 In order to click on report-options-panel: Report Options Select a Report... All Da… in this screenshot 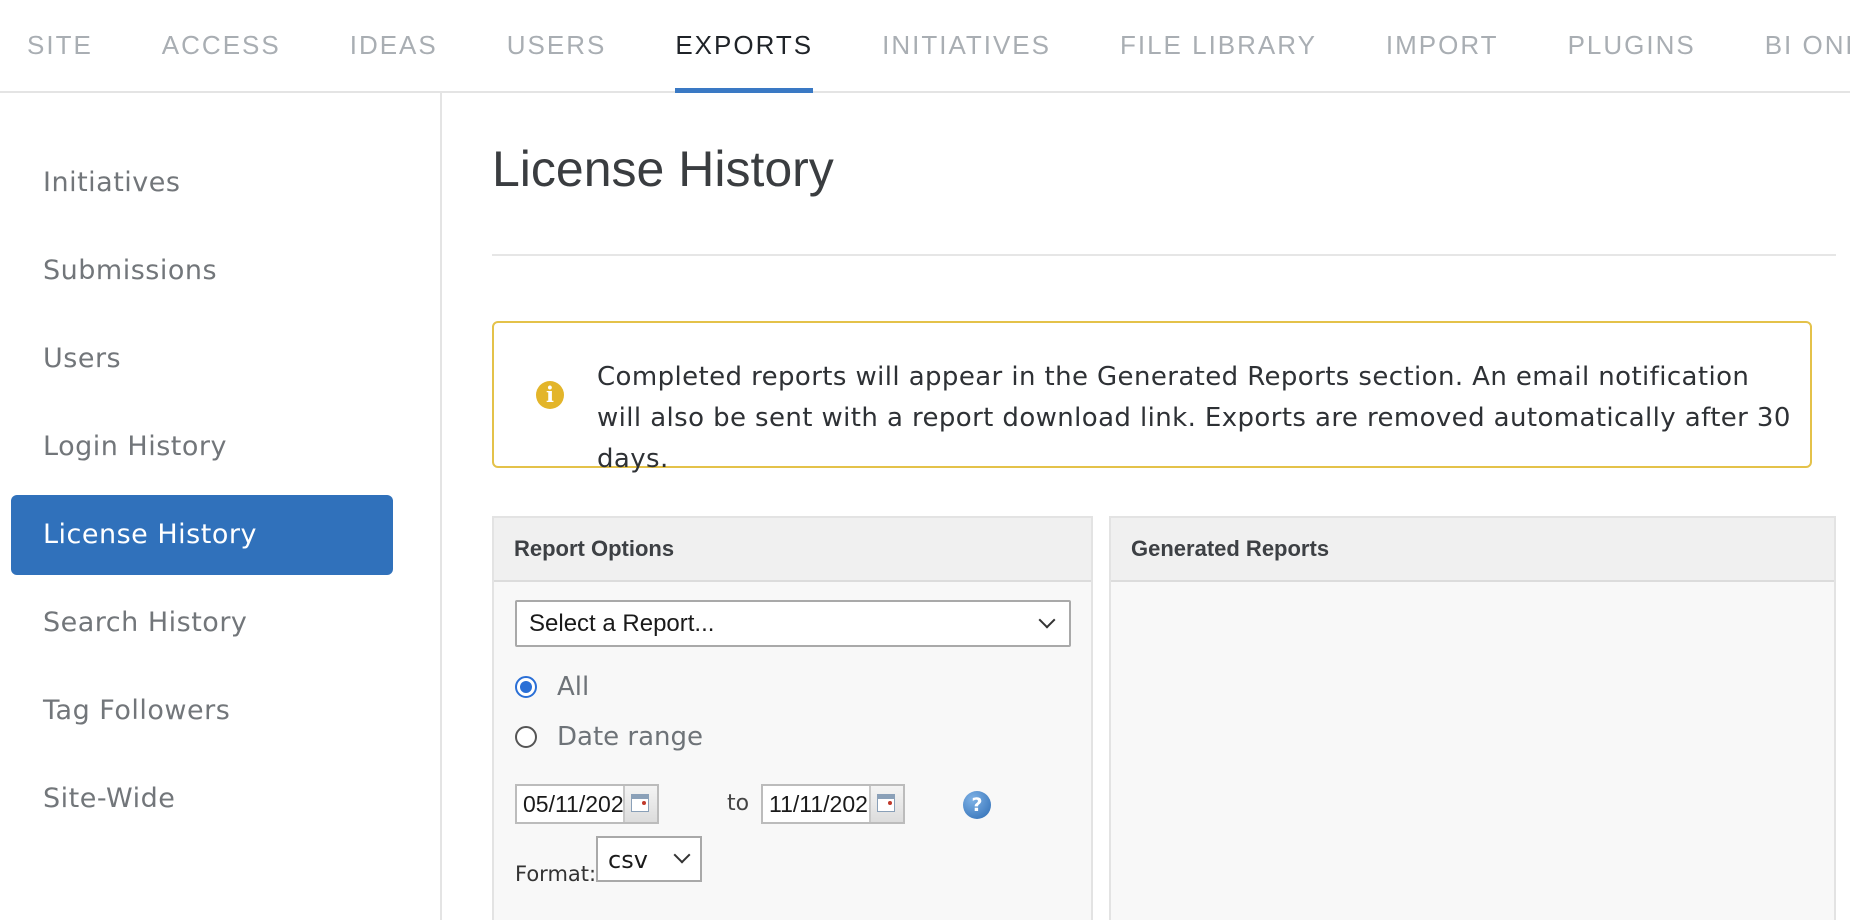, I will do `click(792, 718)`.